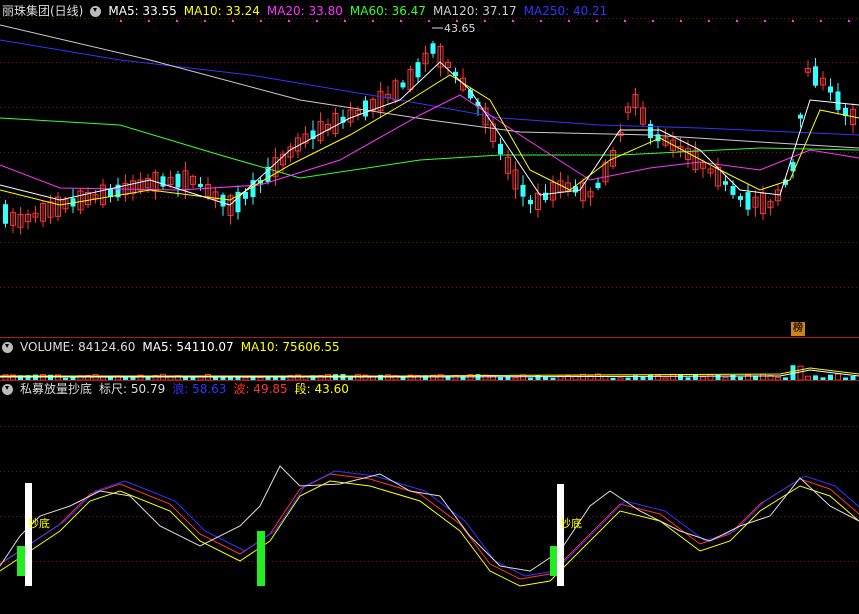  Describe the element at coordinates (7, 389) in the screenshot. I see `indicator-settings-icon` at that location.